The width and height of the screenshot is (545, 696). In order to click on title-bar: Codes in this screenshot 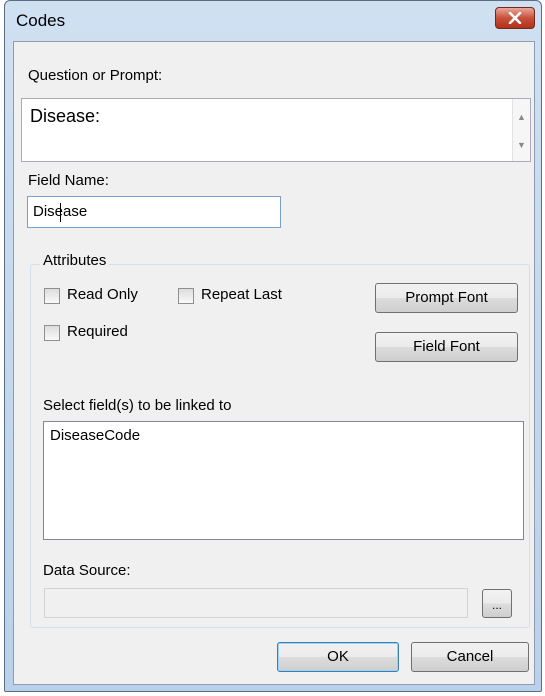, I will do `click(273, 21)`.